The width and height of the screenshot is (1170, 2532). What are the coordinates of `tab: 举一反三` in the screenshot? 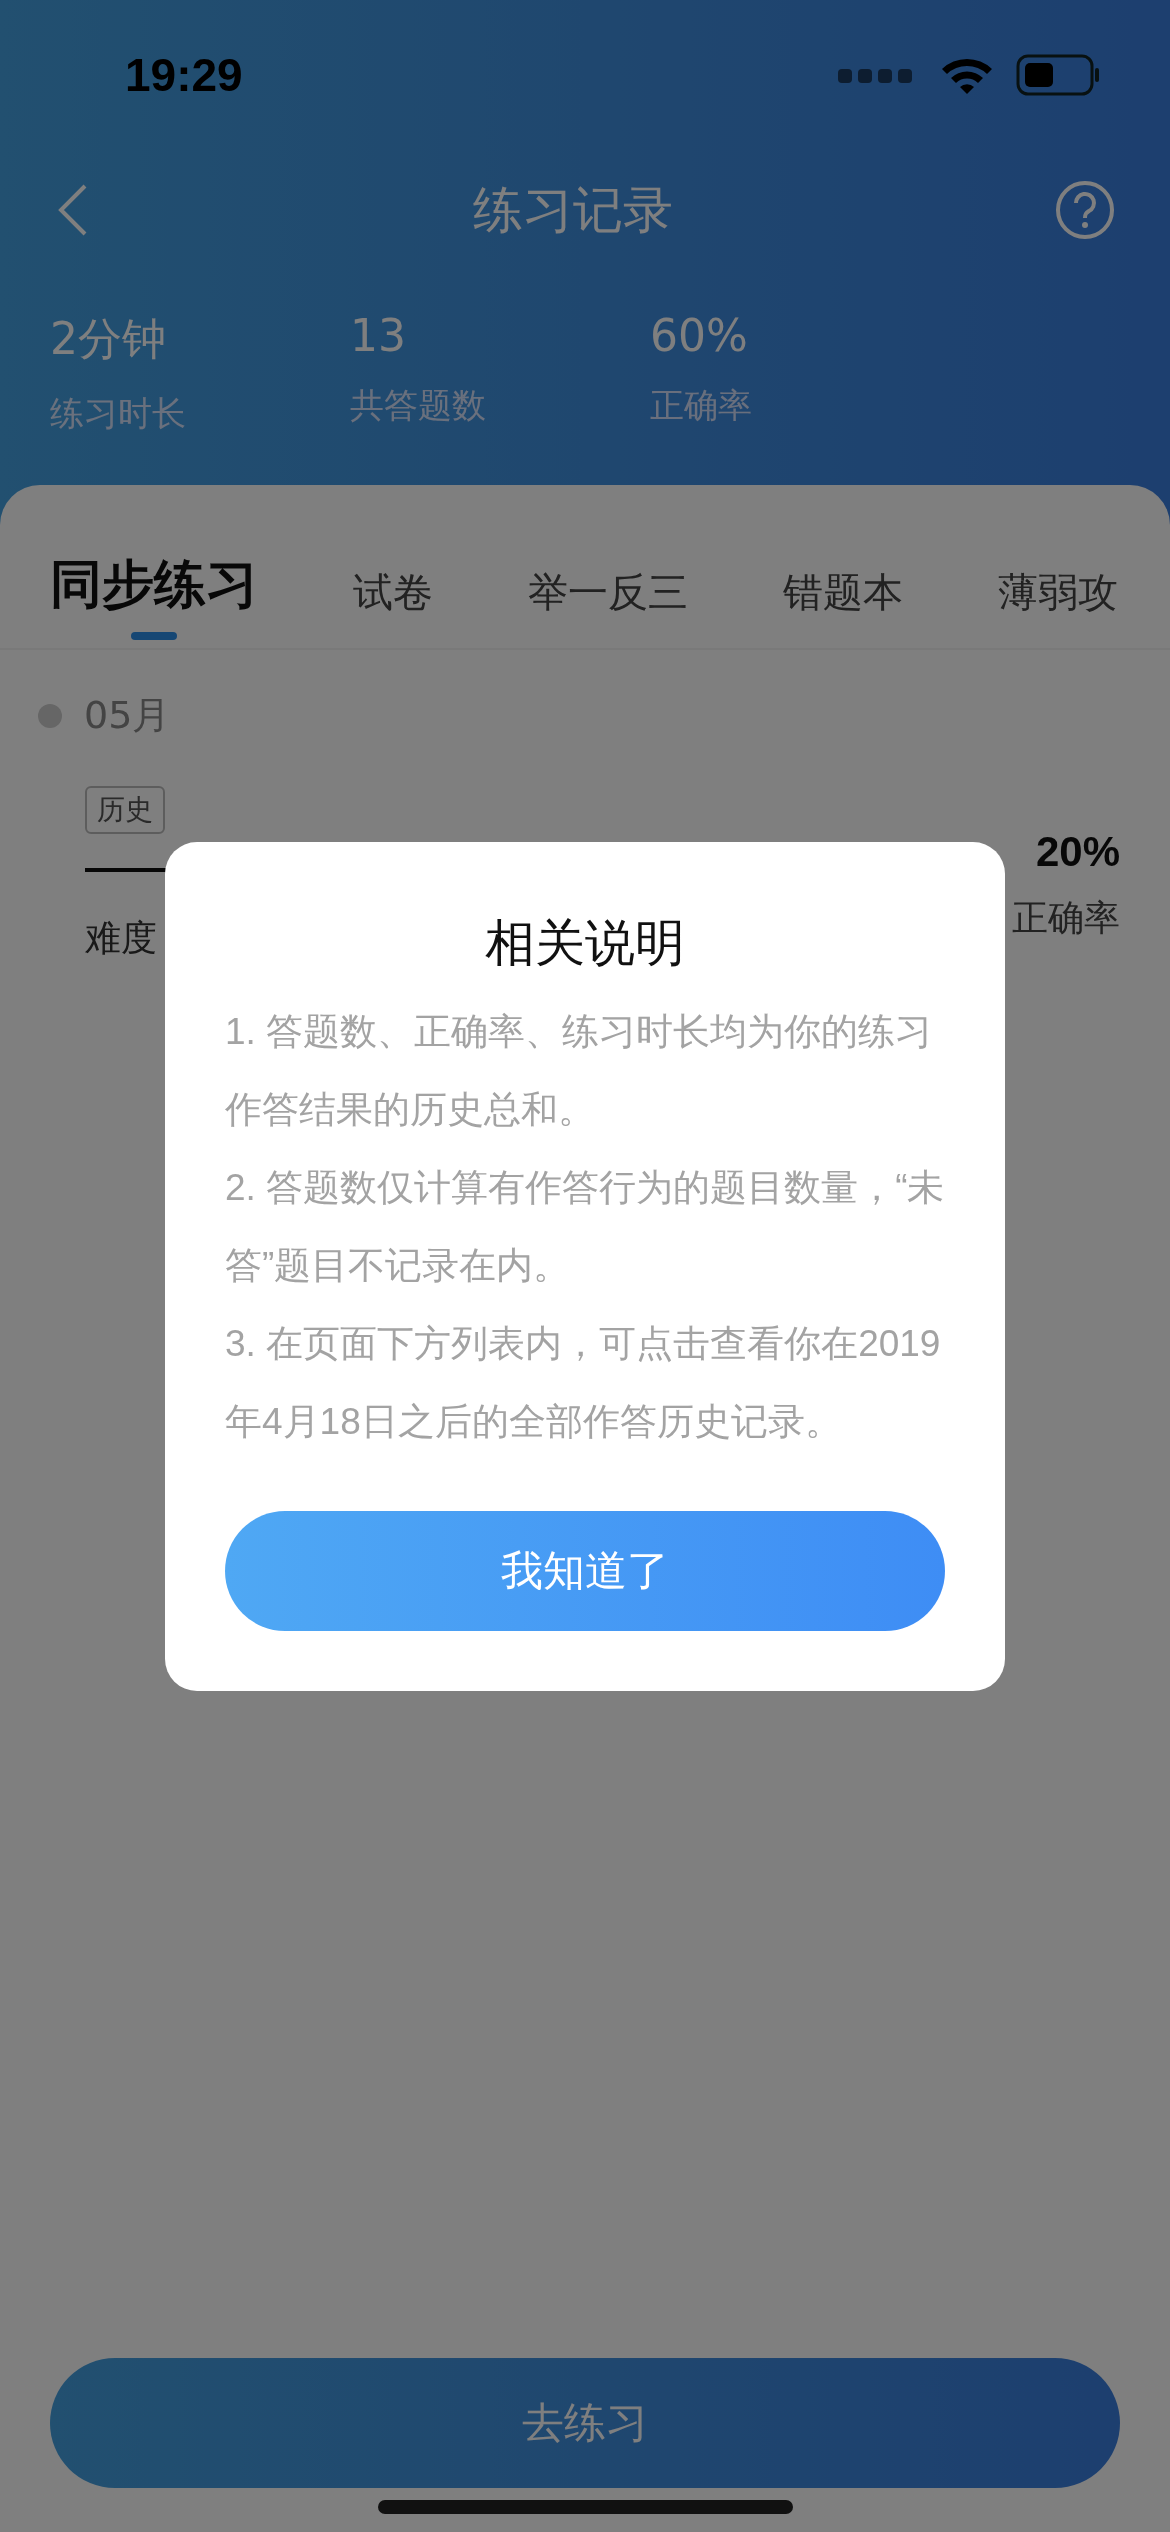 It's located at (608, 606).